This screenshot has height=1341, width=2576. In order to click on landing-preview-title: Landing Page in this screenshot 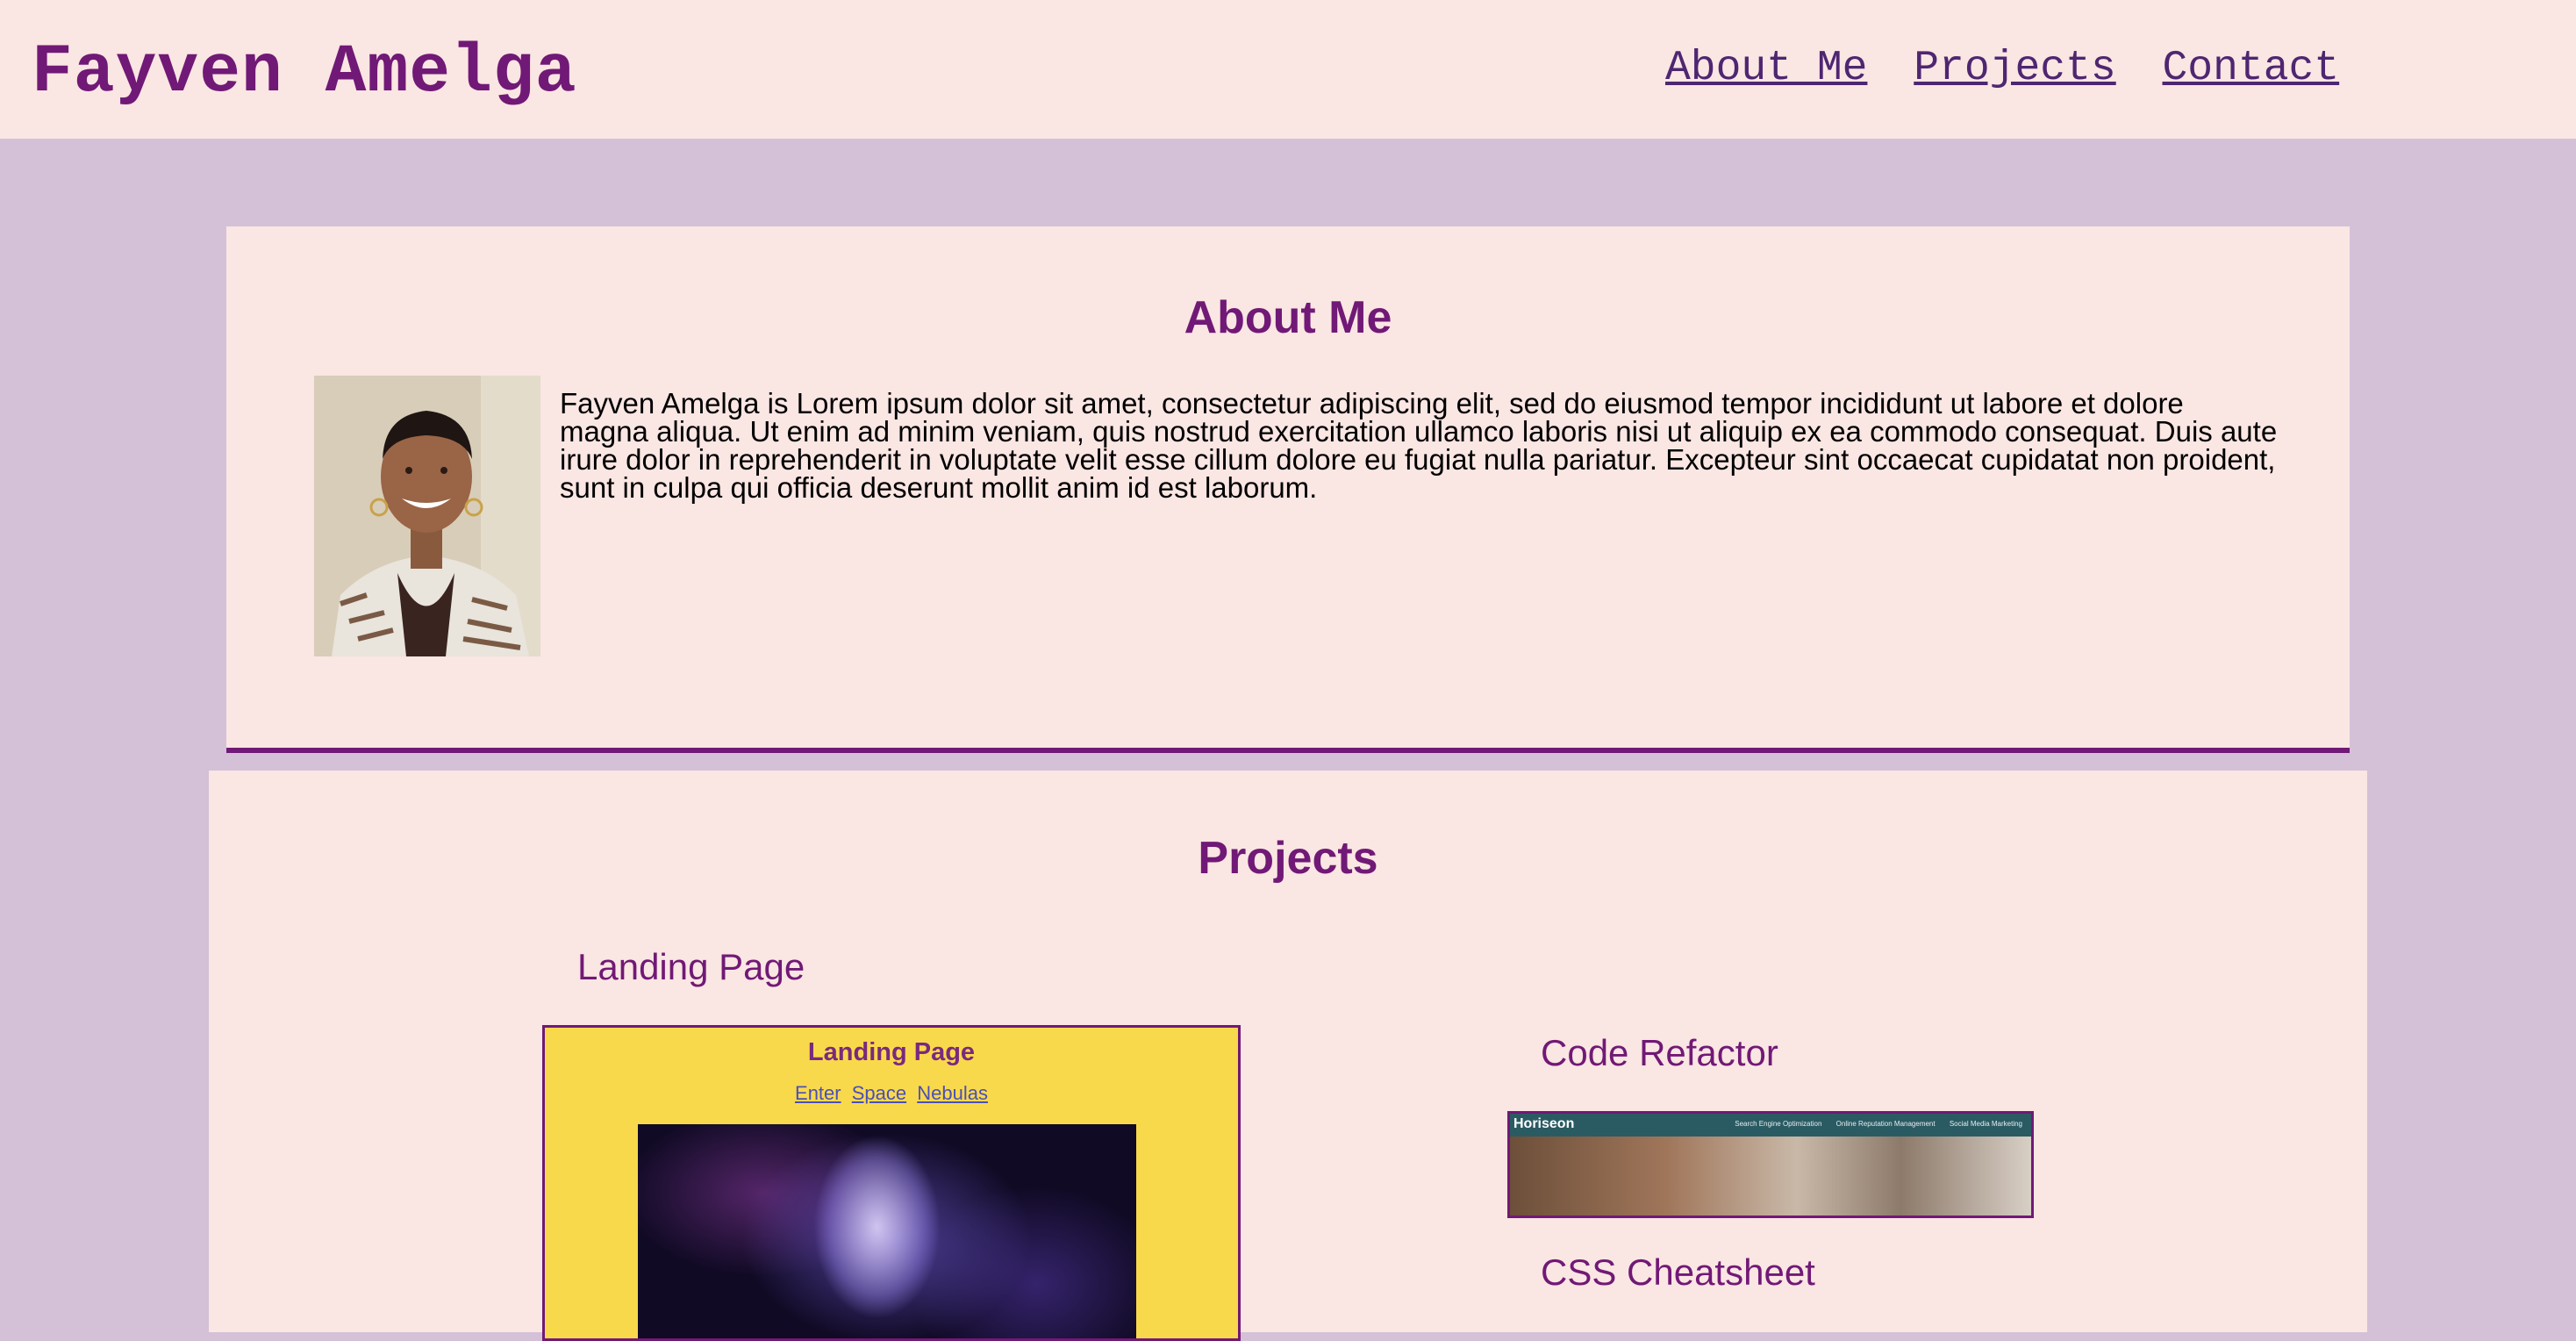, I will do `click(891, 1052)`.